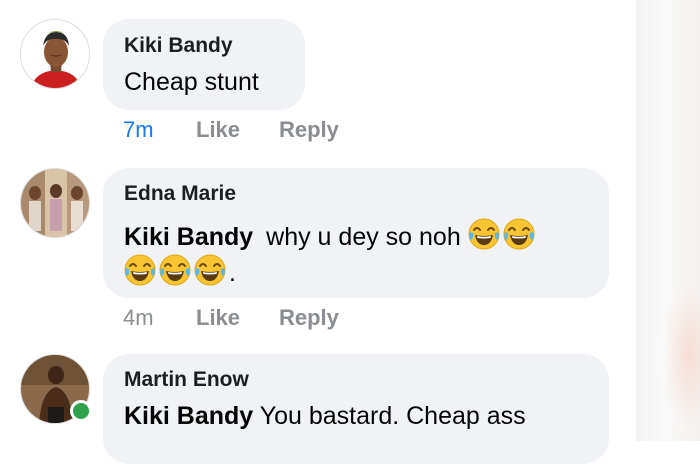  Describe the element at coordinates (178, 46) in the screenshot. I see `comment-author: Kiki Bandy` at that location.